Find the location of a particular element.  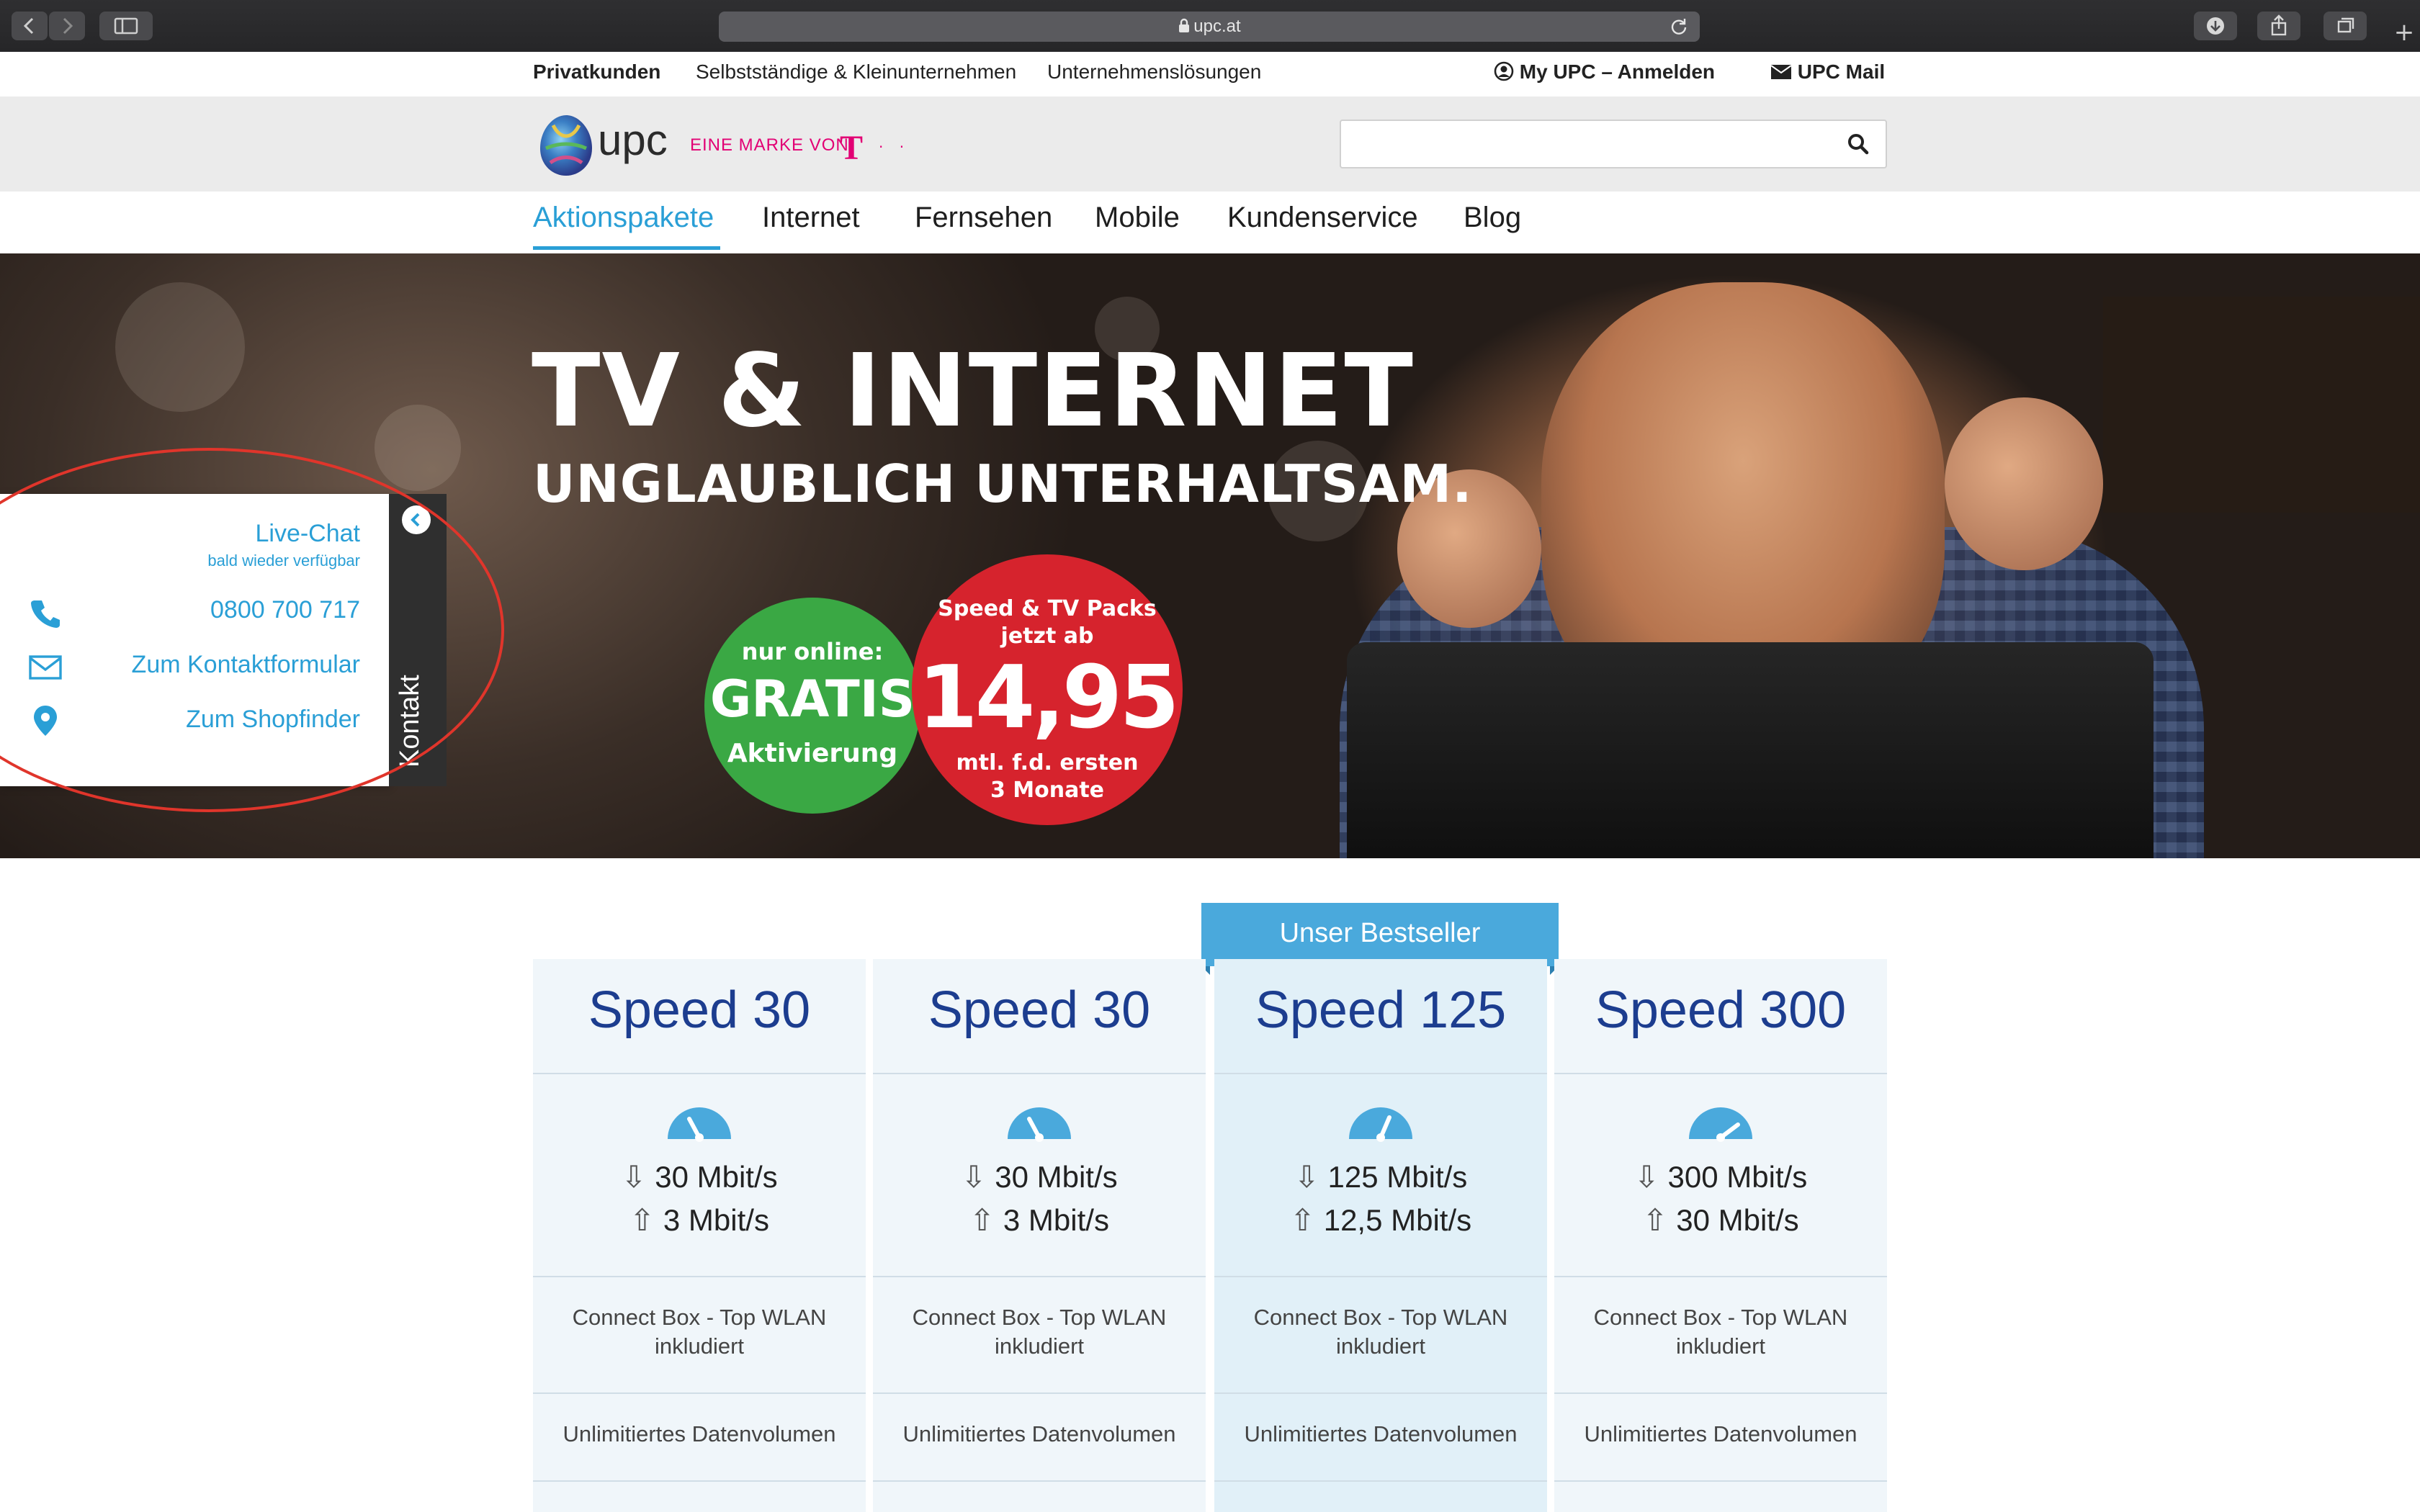

contact-tab-label: Kontakt is located at coordinates (410, 721).